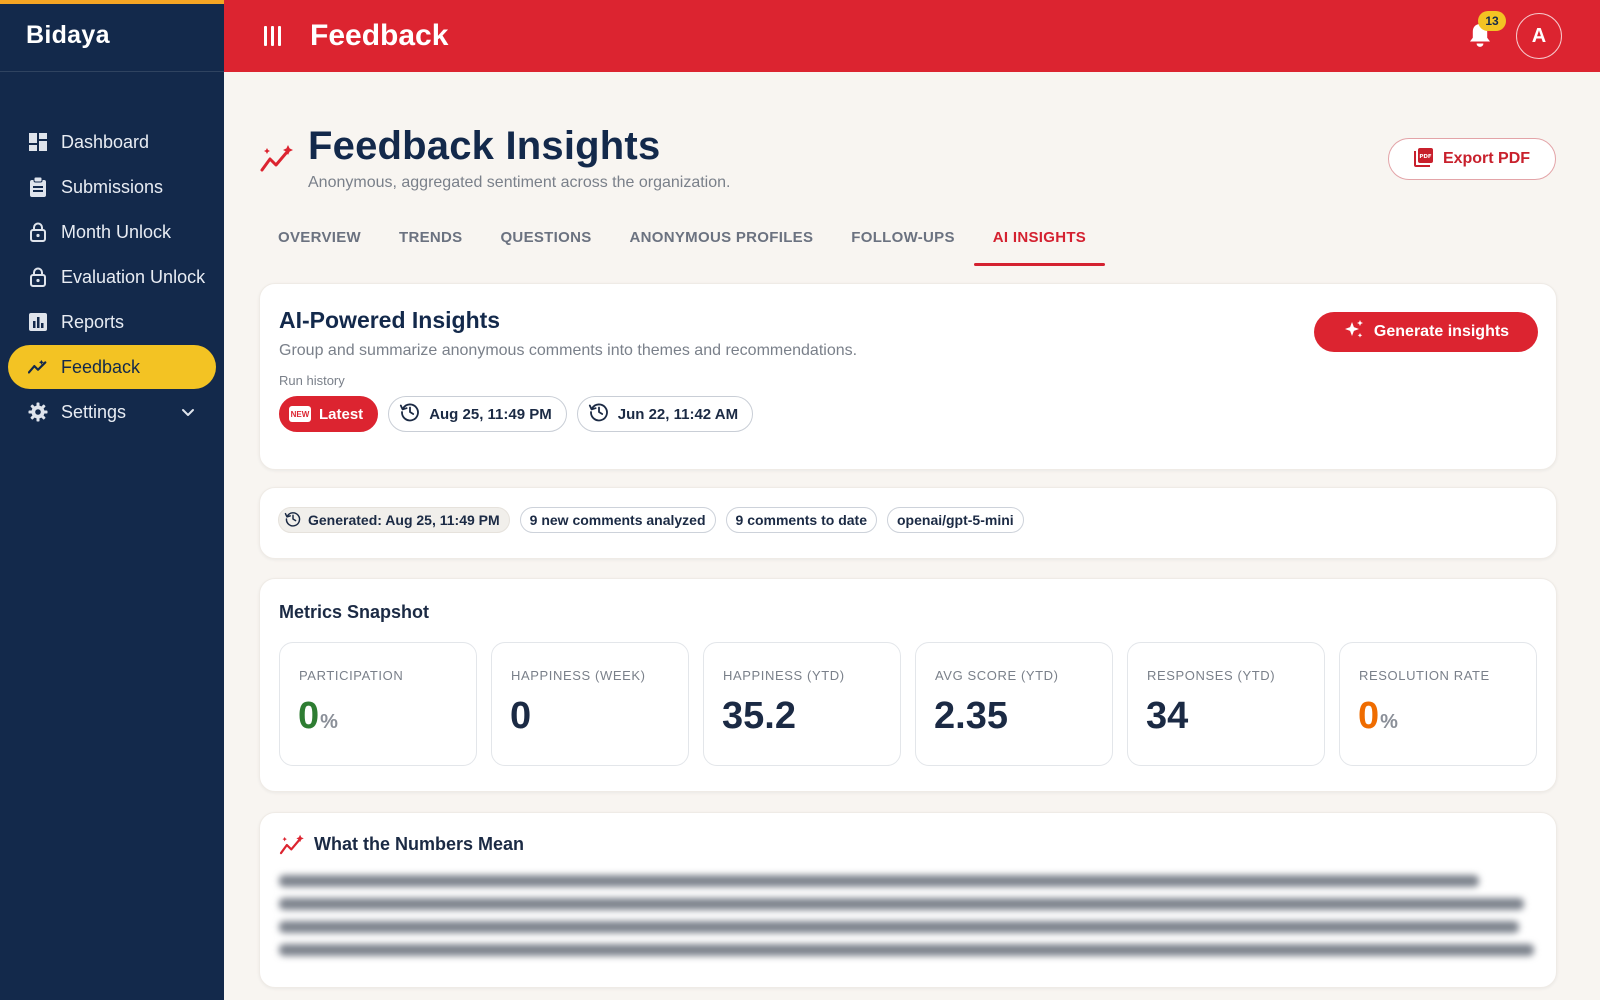 Image resolution: width=1600 pixels, height=1000 pixels. What do you see at coordinates (93, 321) in the screenshot?
I see `sidebar-item-label: Reports` at bounding box center [93, 321].